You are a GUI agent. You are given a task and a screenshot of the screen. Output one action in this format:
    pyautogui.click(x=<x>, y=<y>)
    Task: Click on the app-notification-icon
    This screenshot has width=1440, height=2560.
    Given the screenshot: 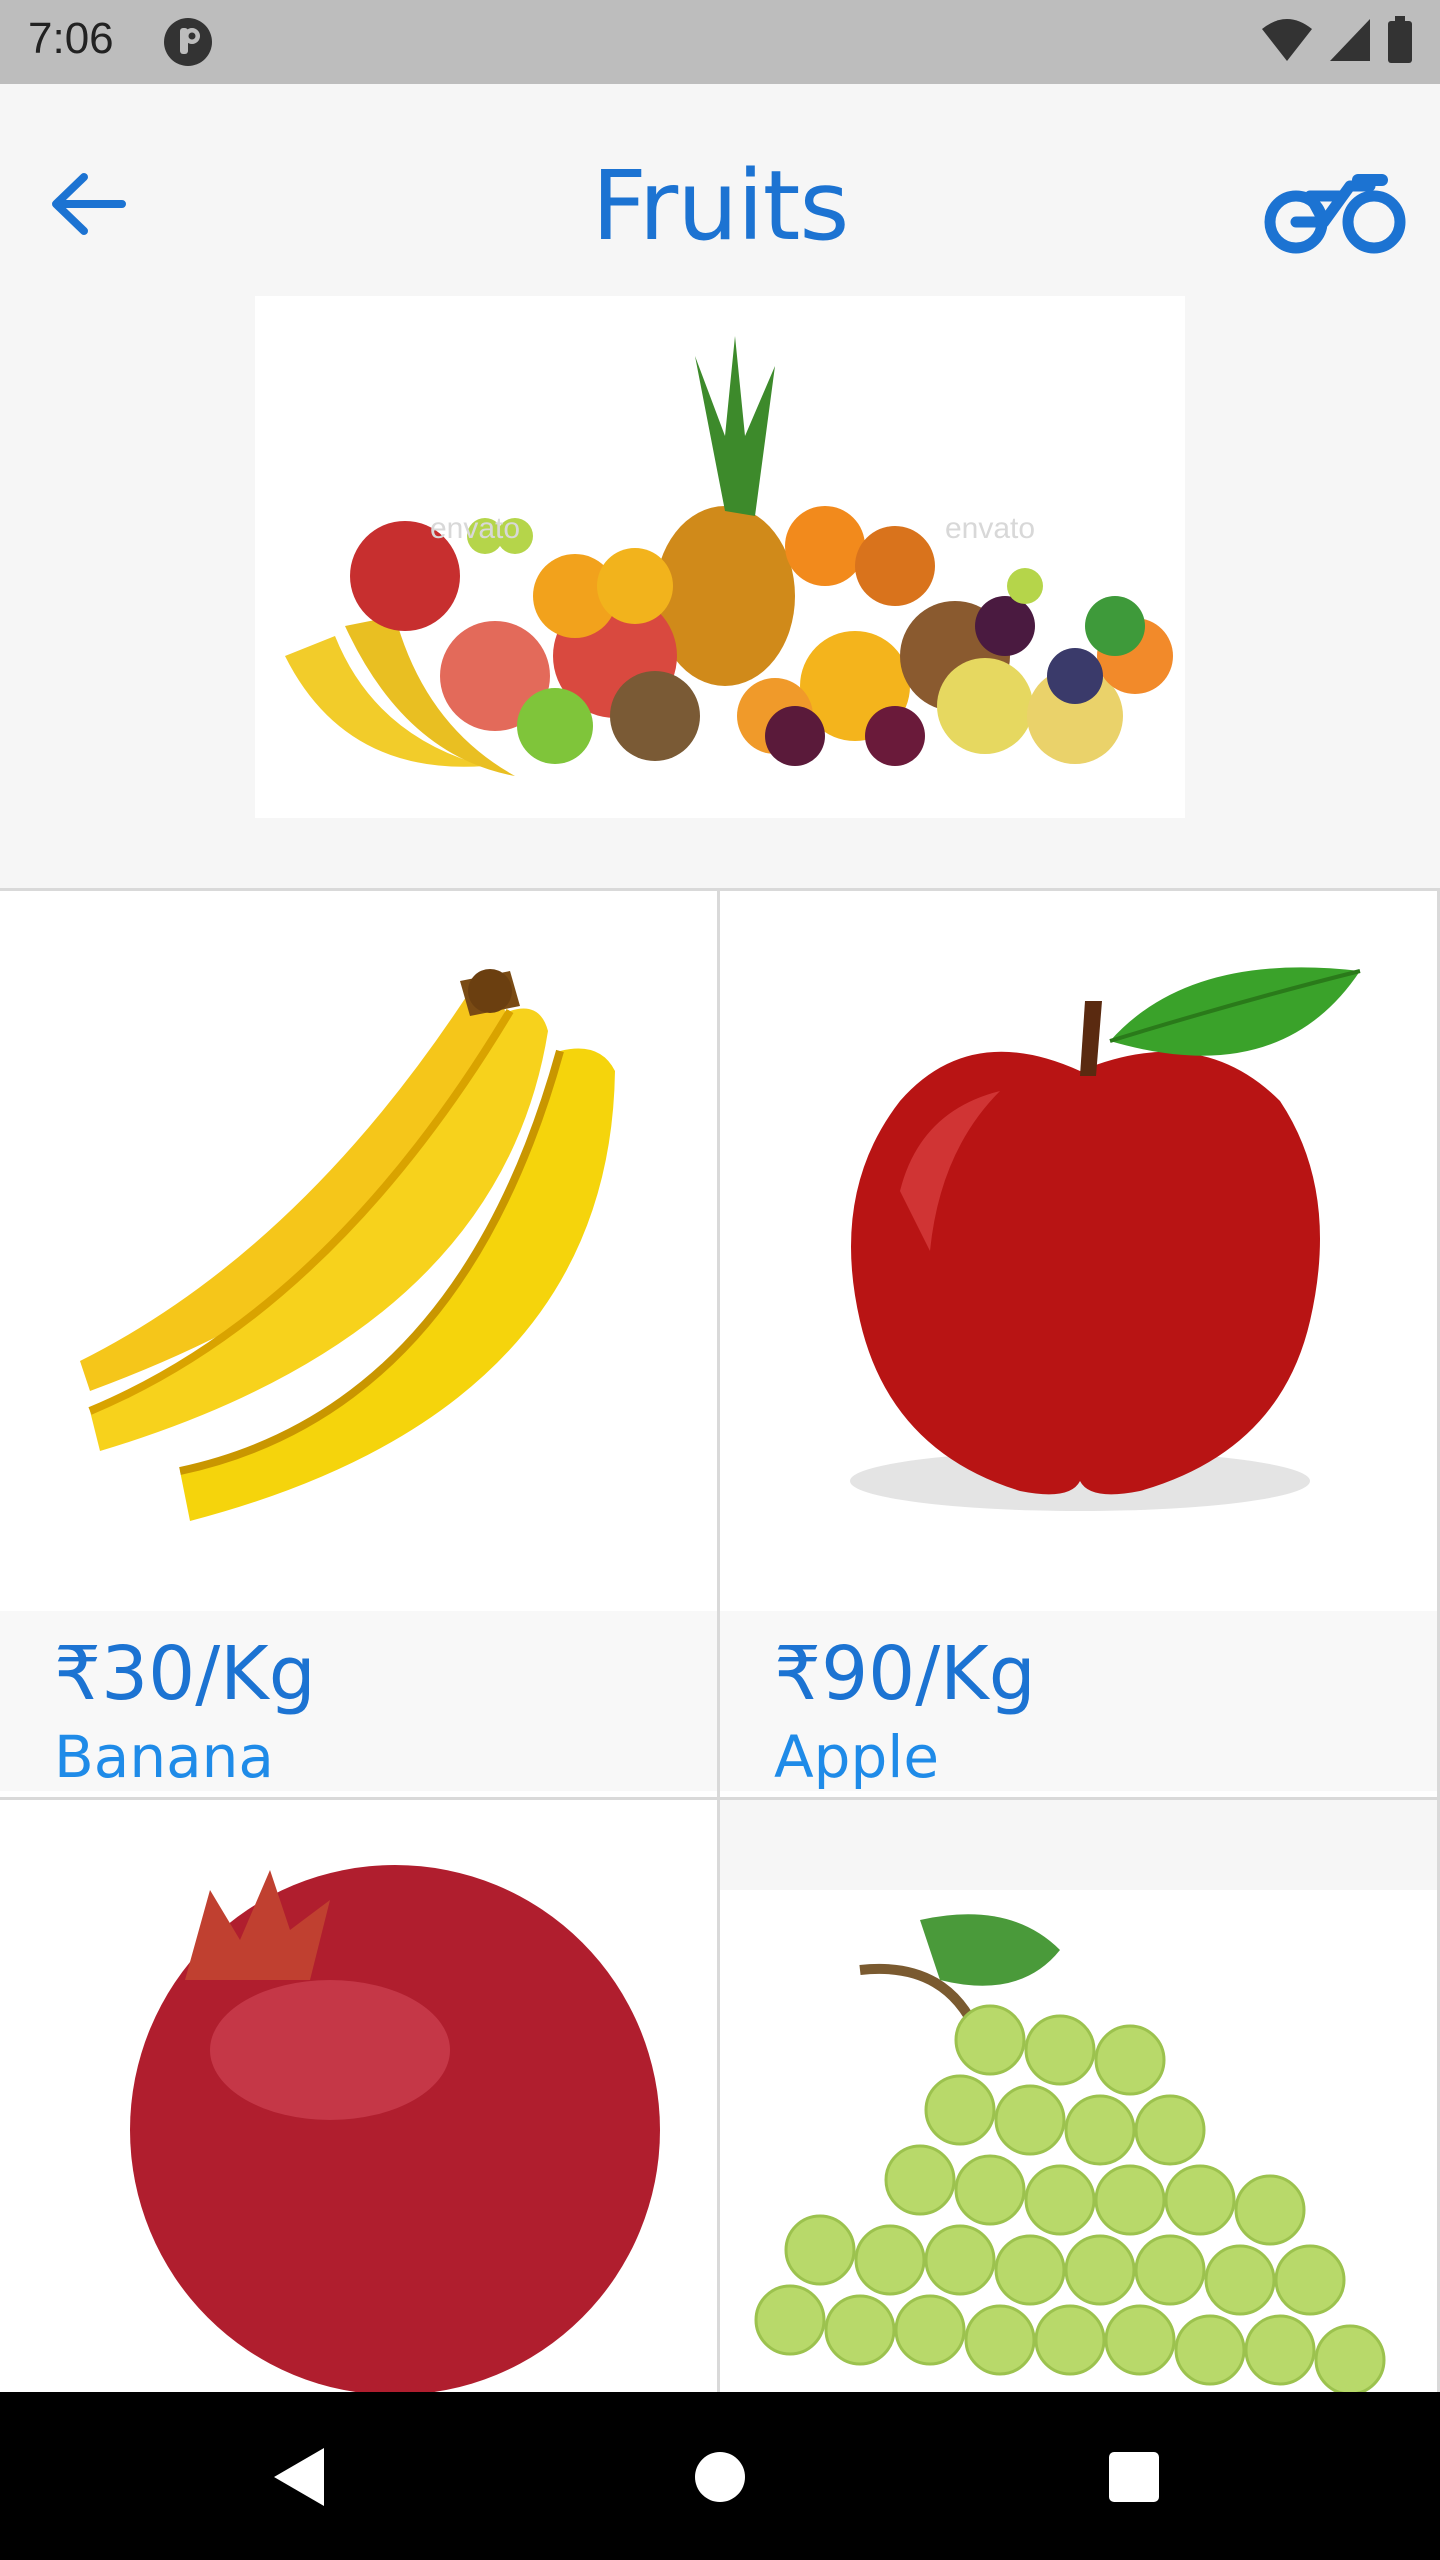 What is the action you would take?
    pyautogui.click(x=188, y=42)
    